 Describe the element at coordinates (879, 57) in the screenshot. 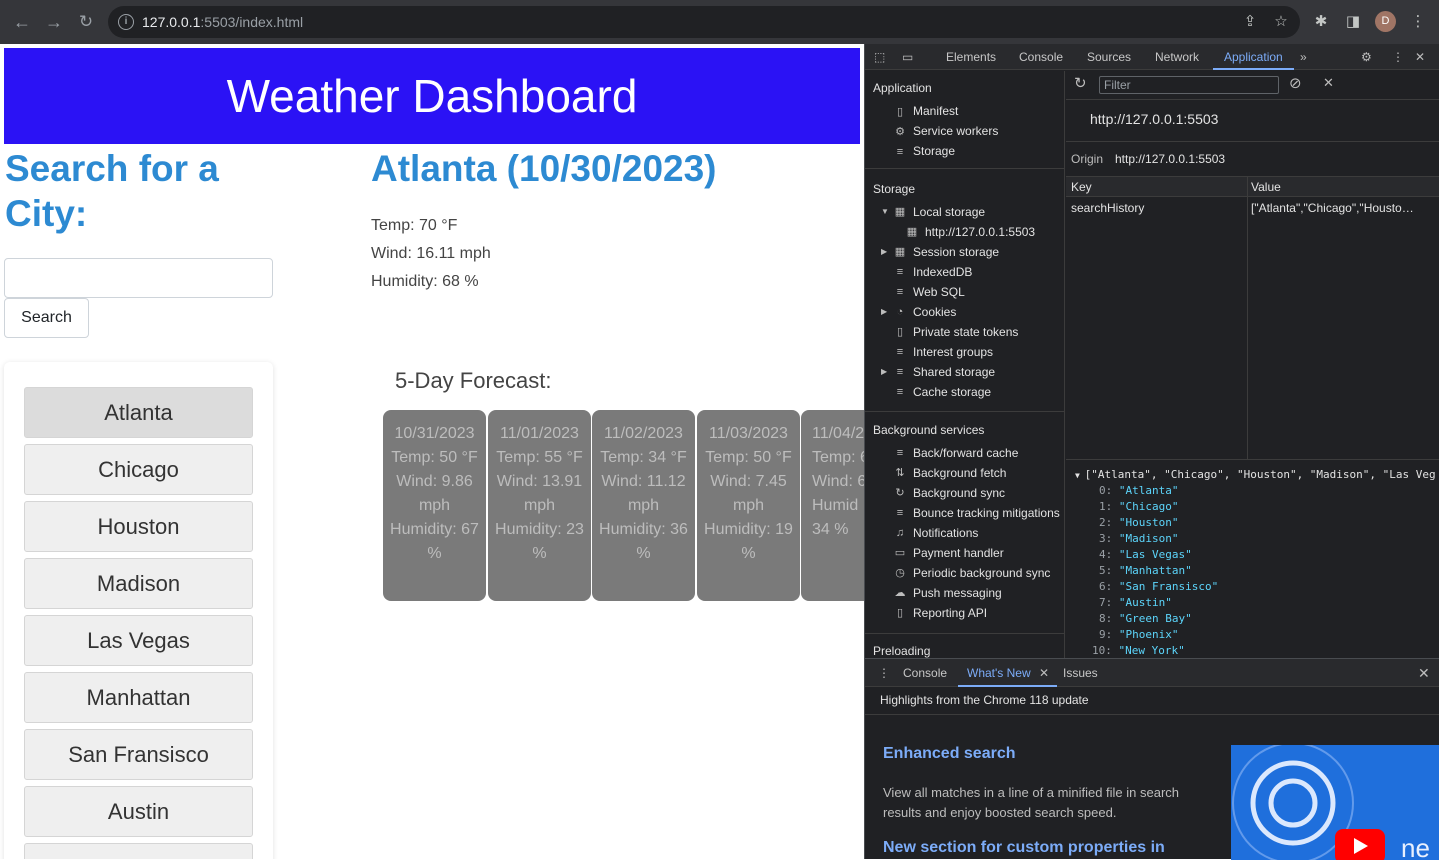

I see `inspect-element-icon: ⬚` at that location.